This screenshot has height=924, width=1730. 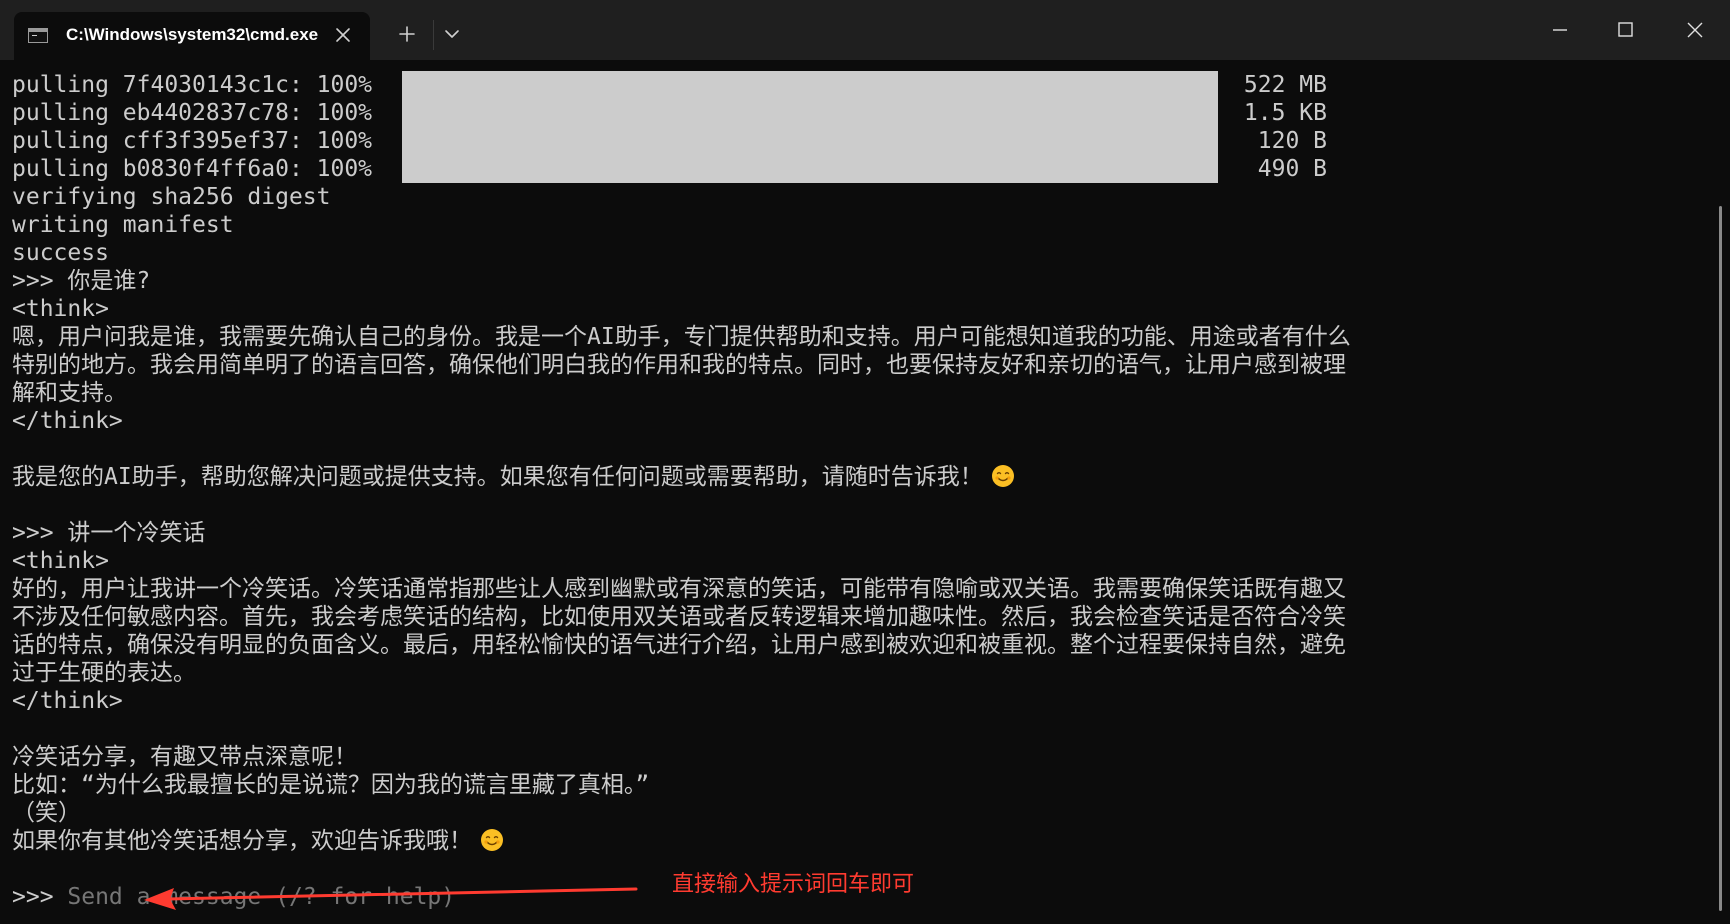 I want to click on tab-title: C:\Windows\system32\cmd.exe, so click(x=192, y=34).